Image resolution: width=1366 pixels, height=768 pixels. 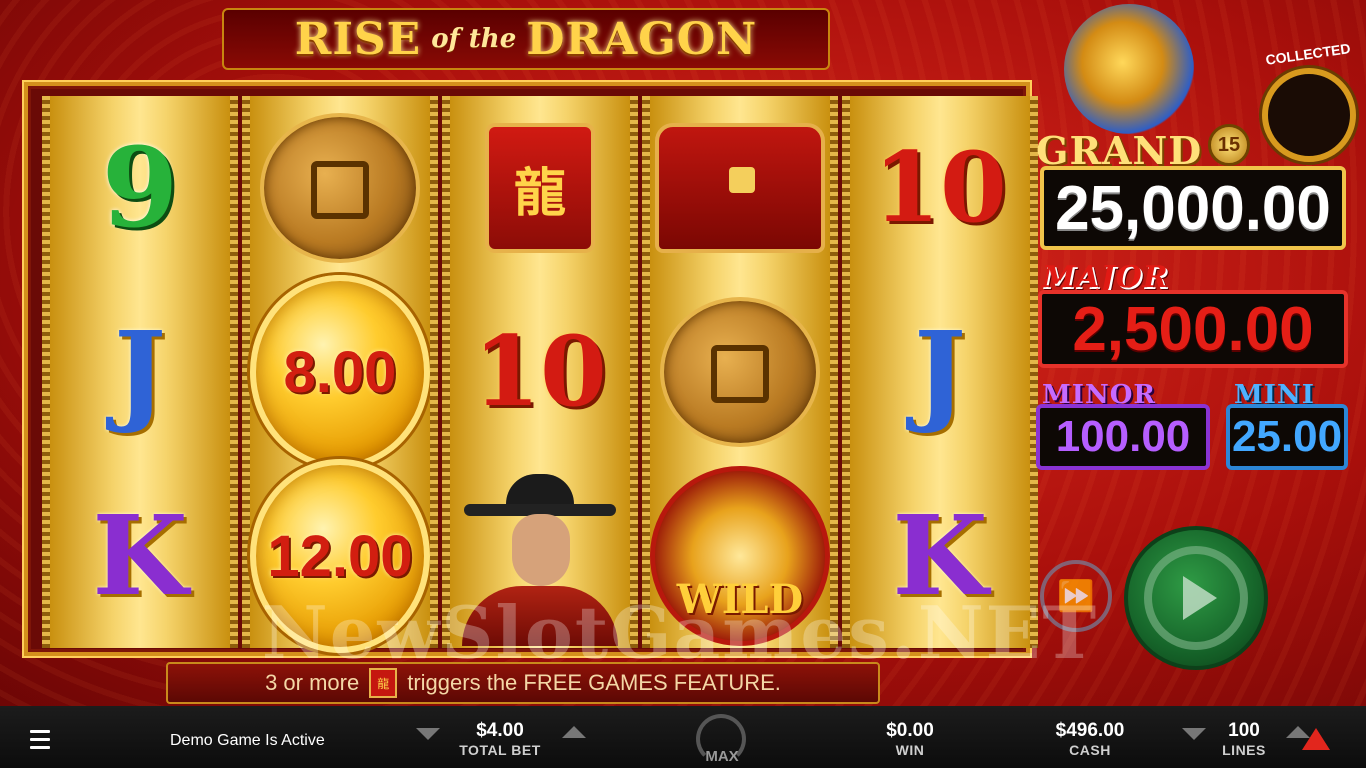 I want to click on reel-3: 龍 10, so click(x=540, y=372).